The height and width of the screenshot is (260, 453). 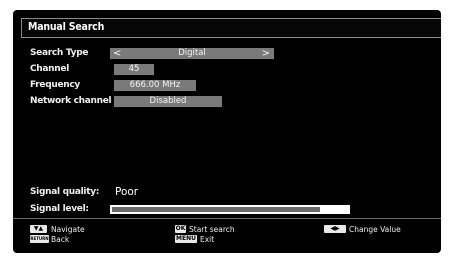 I want to click on channel-field: 45, so click(x=134, y=69).